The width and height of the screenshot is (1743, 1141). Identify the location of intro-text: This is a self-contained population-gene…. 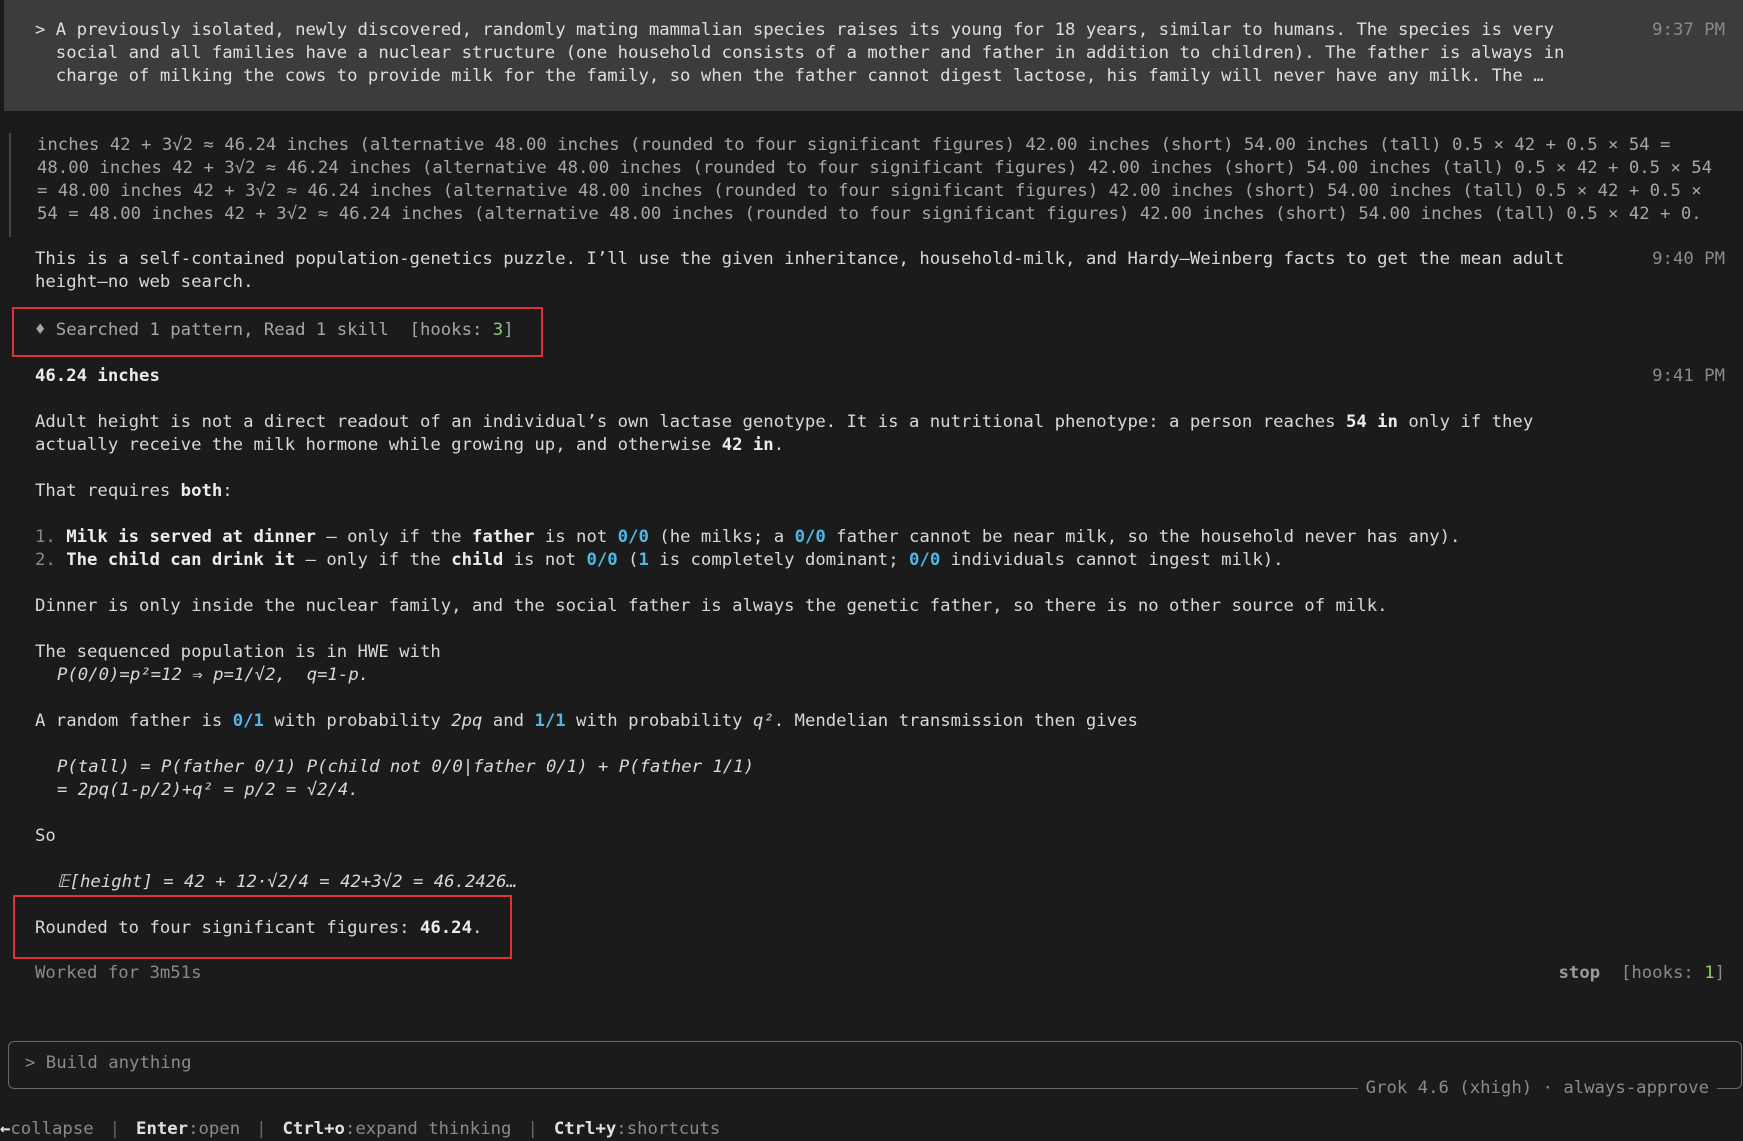
(800, 270).